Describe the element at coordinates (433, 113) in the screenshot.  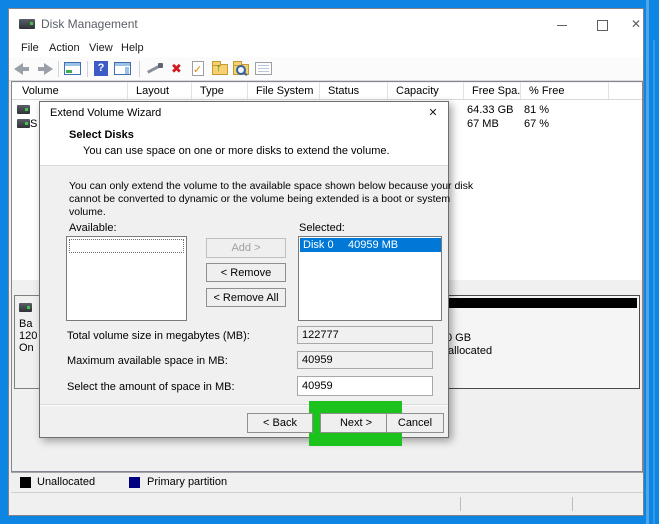
I see `dialog-close-icon: ✕` at that location.